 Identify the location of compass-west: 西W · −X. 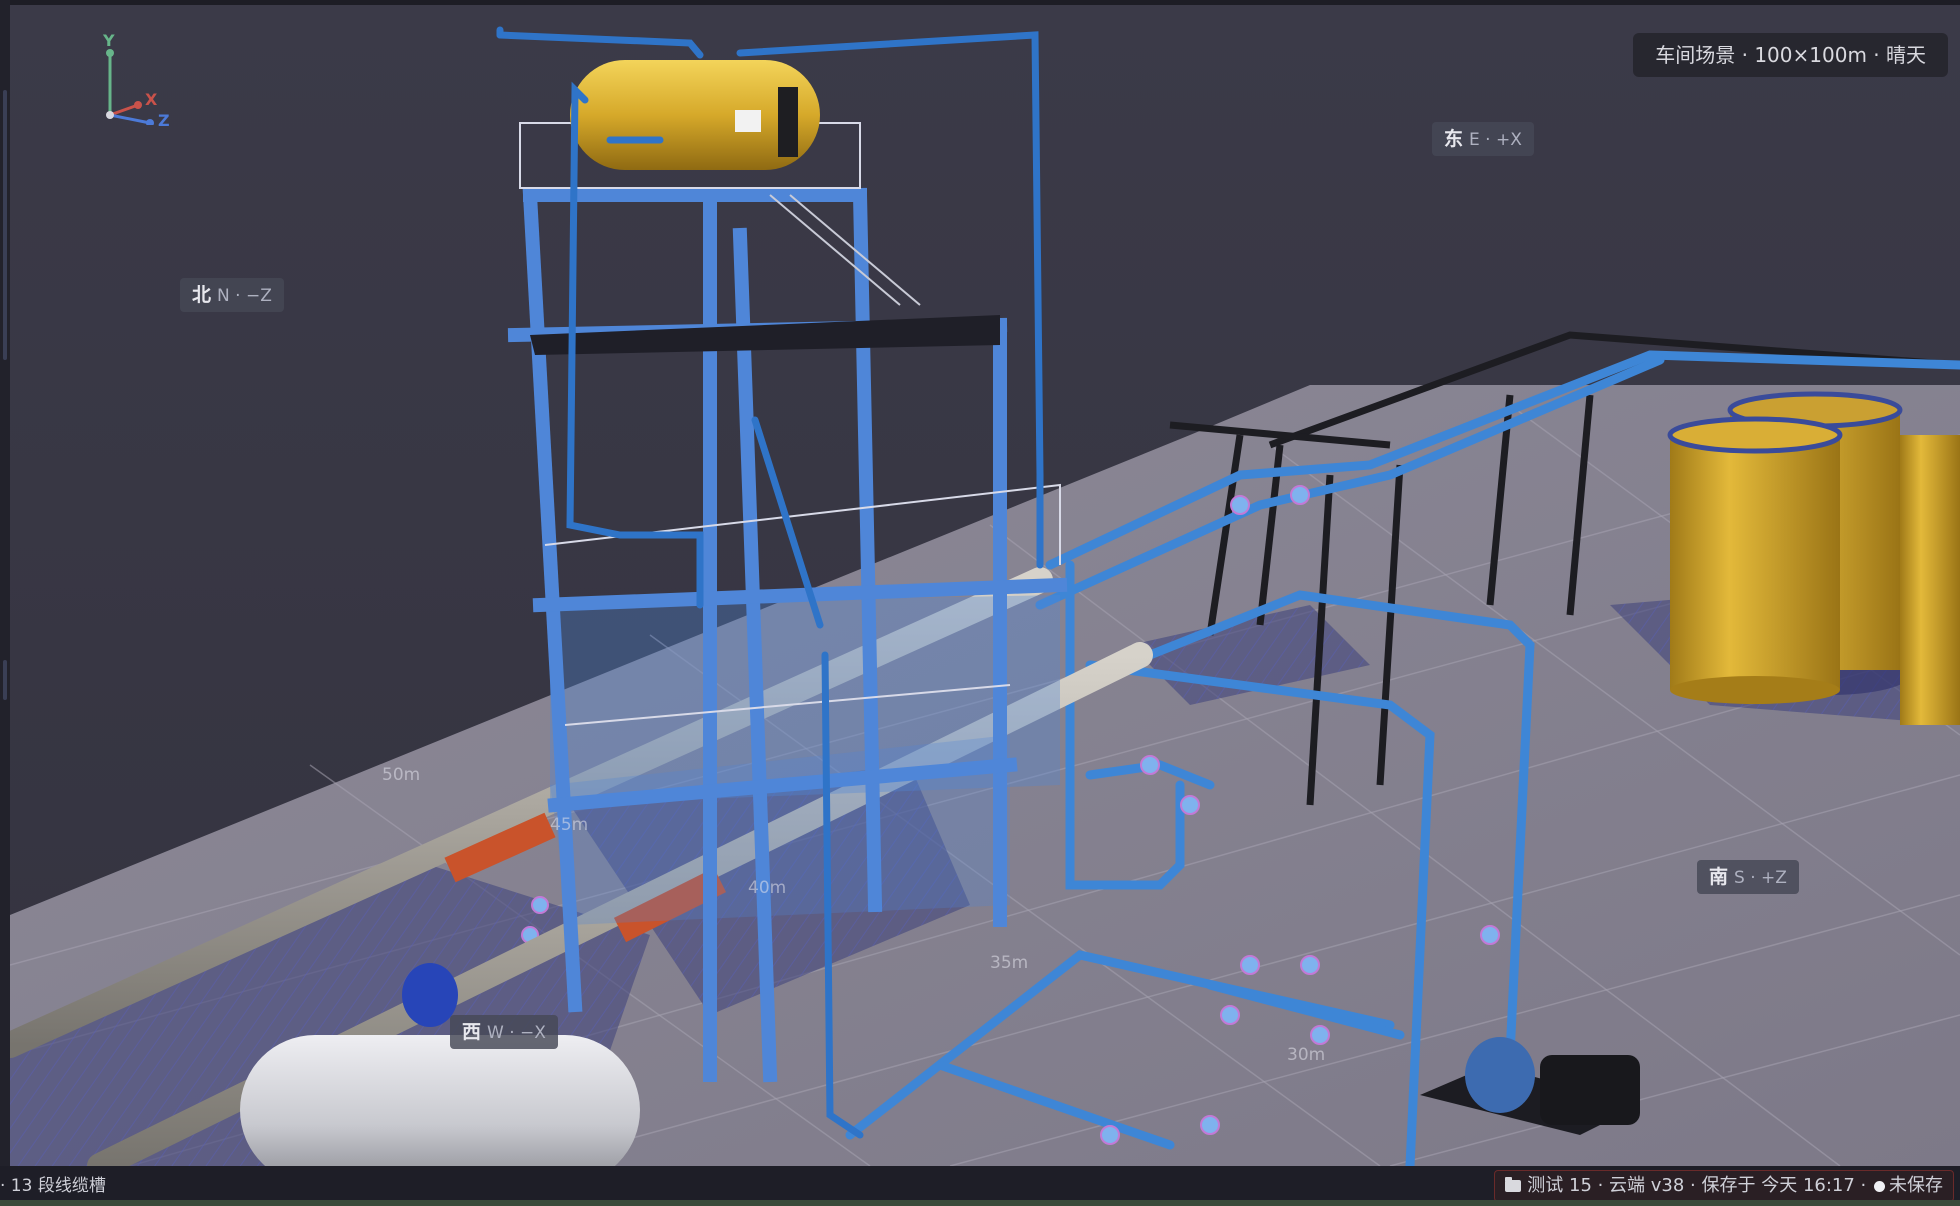
(504, 1032).